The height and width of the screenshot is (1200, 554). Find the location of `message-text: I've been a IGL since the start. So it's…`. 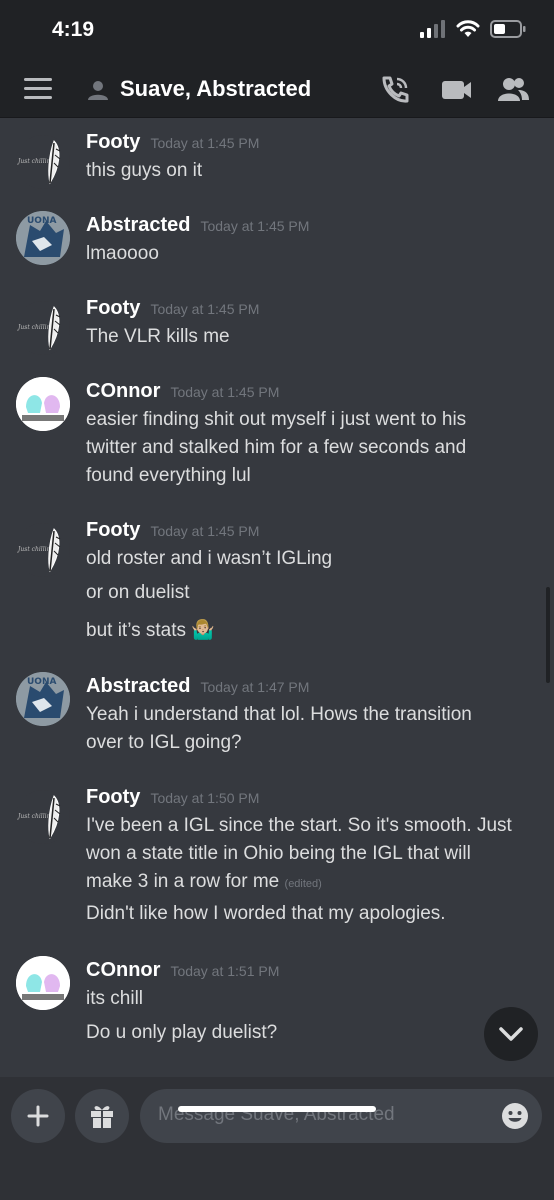

message-text: I've been a IGL since the start. So it's… is located at coordinates (299, 825).